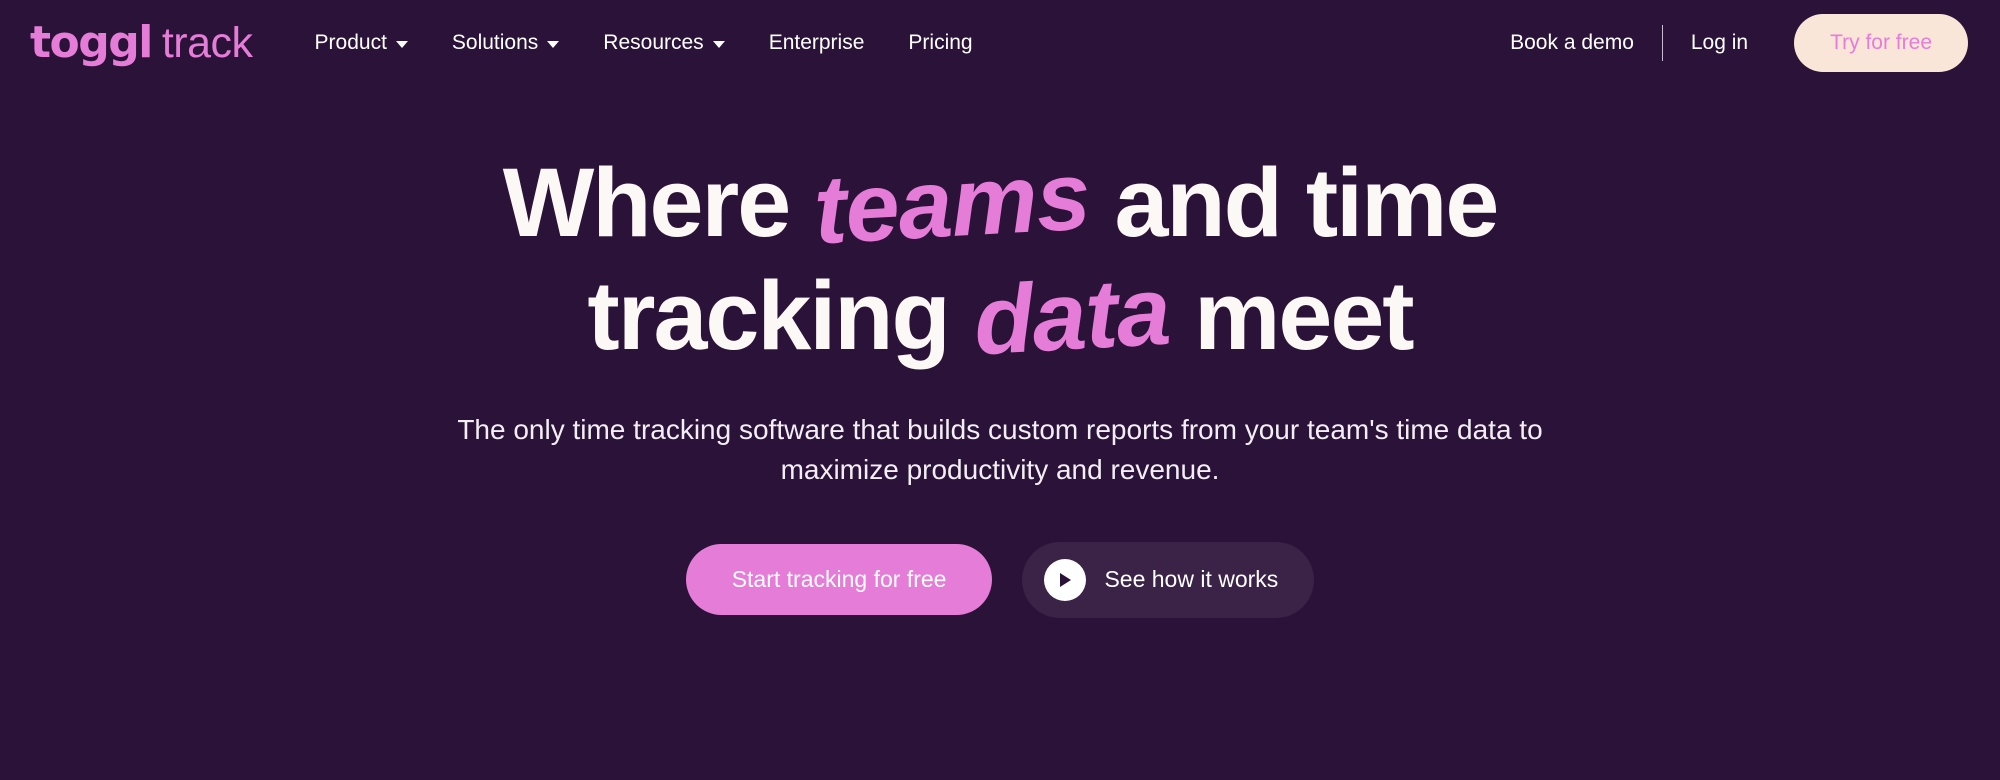 The height and width of the screenshot is (780, 2000). I want to click on logo-wordmark-toggl: toggl, so click(91, 42).